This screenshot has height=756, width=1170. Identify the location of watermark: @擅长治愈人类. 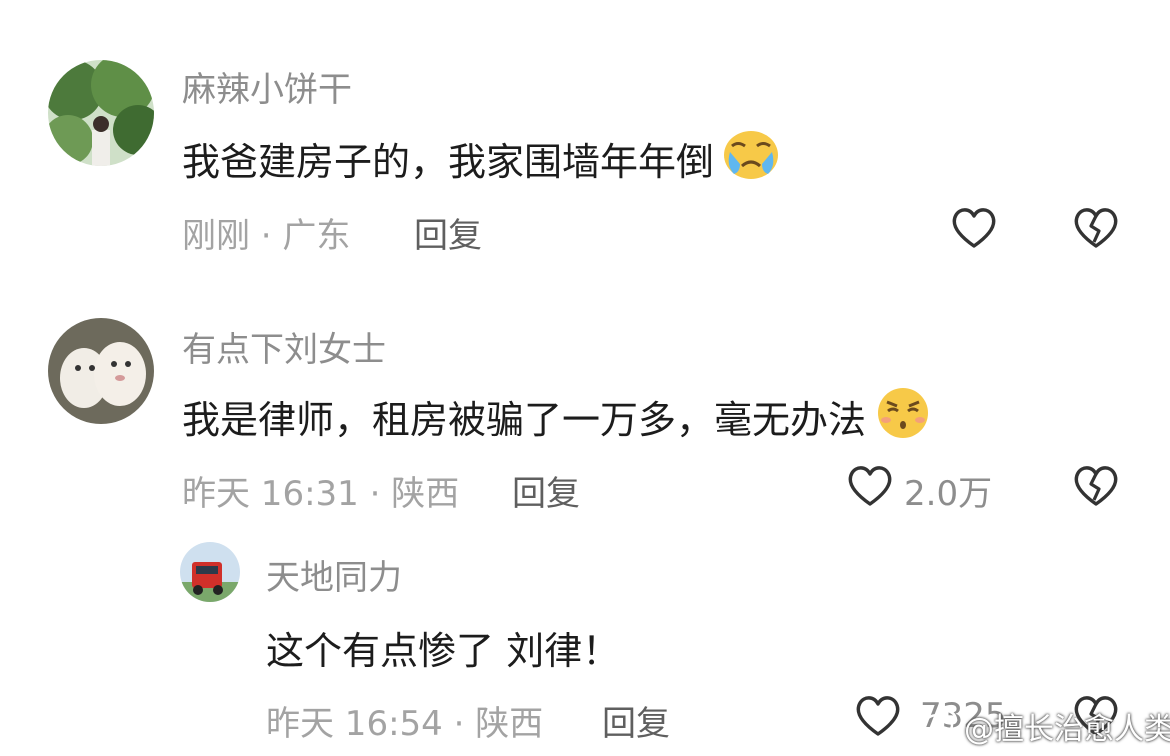
(1046, 726).